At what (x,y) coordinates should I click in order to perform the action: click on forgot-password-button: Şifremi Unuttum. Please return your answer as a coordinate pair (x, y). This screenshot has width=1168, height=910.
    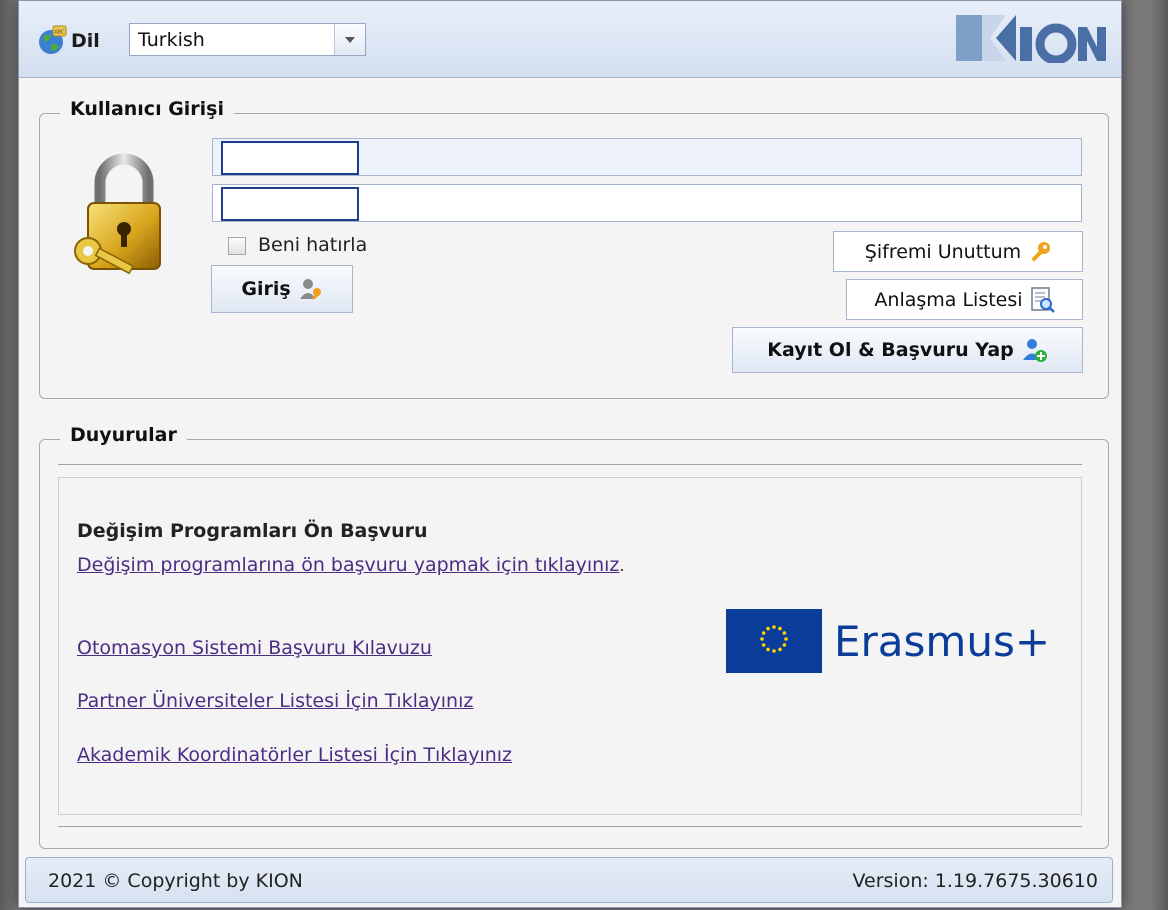
    Looking at the image, I should click on (958, 251).